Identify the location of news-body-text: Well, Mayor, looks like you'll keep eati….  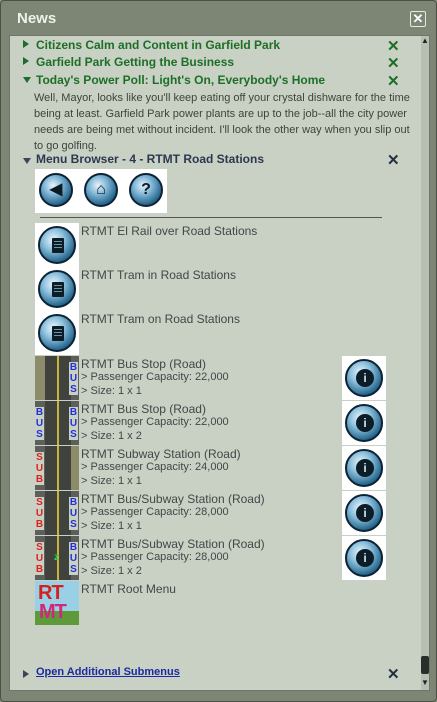
(222, 122).